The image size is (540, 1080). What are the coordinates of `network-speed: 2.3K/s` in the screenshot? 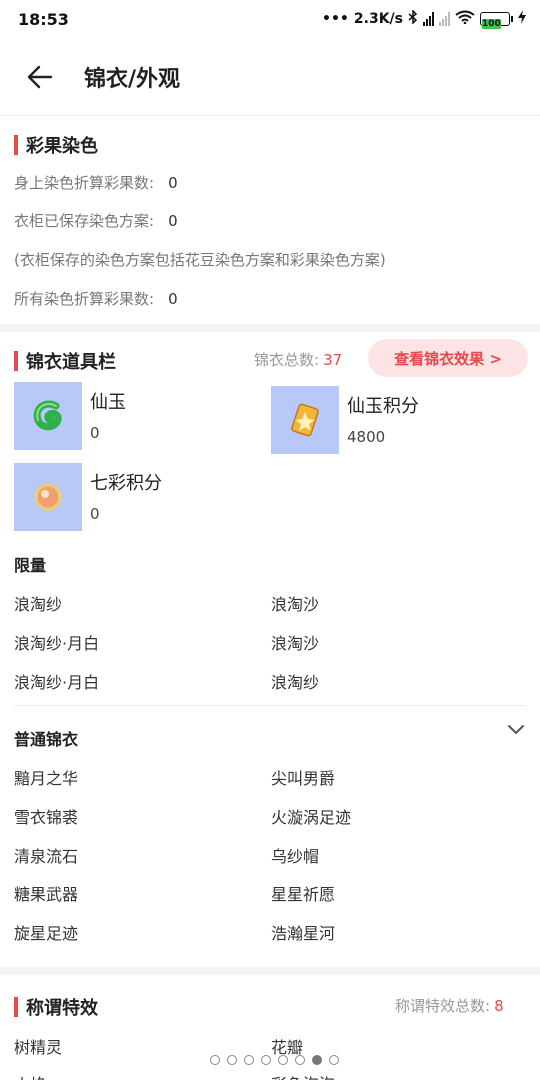 It's located at (378, 19).